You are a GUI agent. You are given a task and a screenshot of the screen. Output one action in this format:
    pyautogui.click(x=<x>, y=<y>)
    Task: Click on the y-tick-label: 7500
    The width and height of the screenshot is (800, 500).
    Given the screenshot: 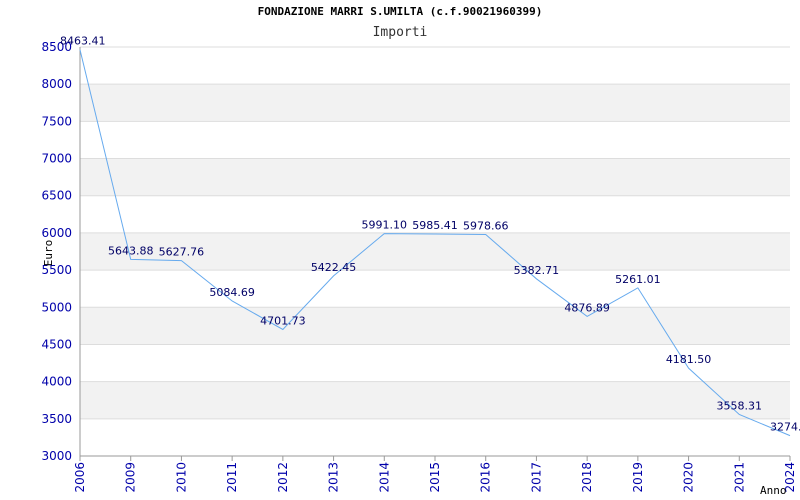 What is the action you would take?
    pyautogui.click(x=56, y=121)
    